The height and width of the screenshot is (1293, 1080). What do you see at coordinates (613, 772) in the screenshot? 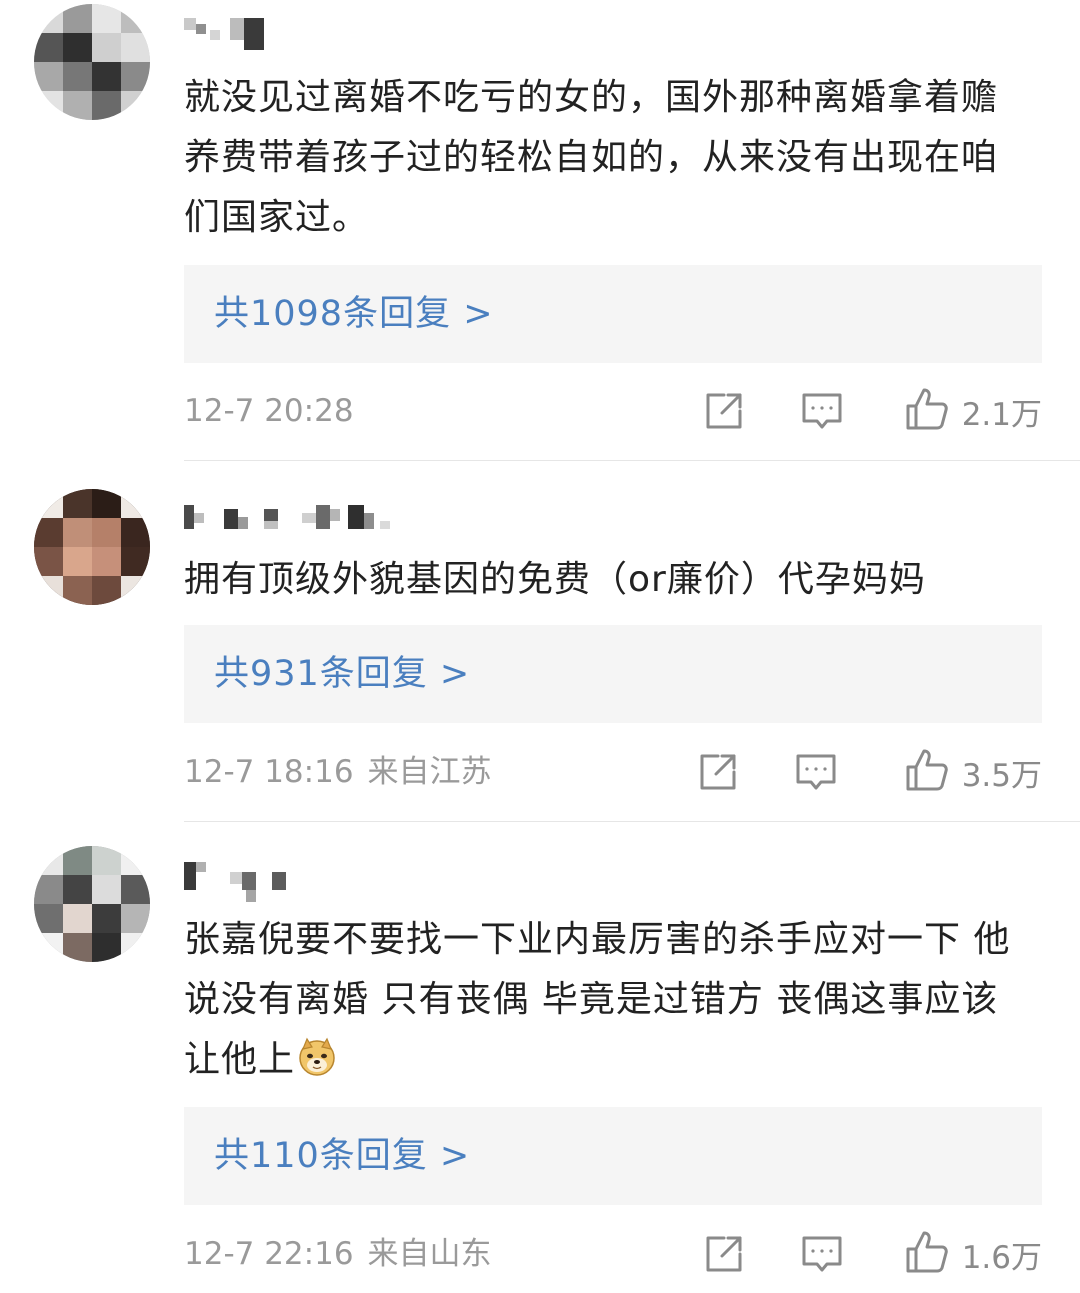
I see `comment-meta-row: 12-7 18:16 来自江苏 3.5万` at bounding box center [613, 772].